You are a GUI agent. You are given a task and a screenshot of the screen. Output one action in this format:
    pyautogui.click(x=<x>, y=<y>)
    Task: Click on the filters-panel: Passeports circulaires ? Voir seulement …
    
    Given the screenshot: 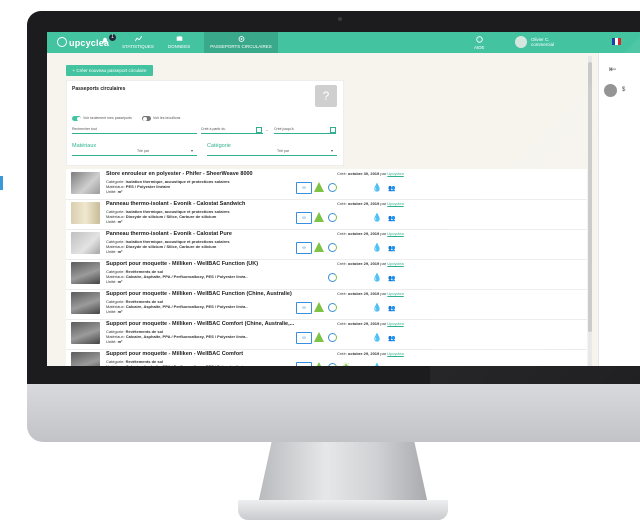 What is the action you would take?
    pyautogui.click(x=205, y=123)
    